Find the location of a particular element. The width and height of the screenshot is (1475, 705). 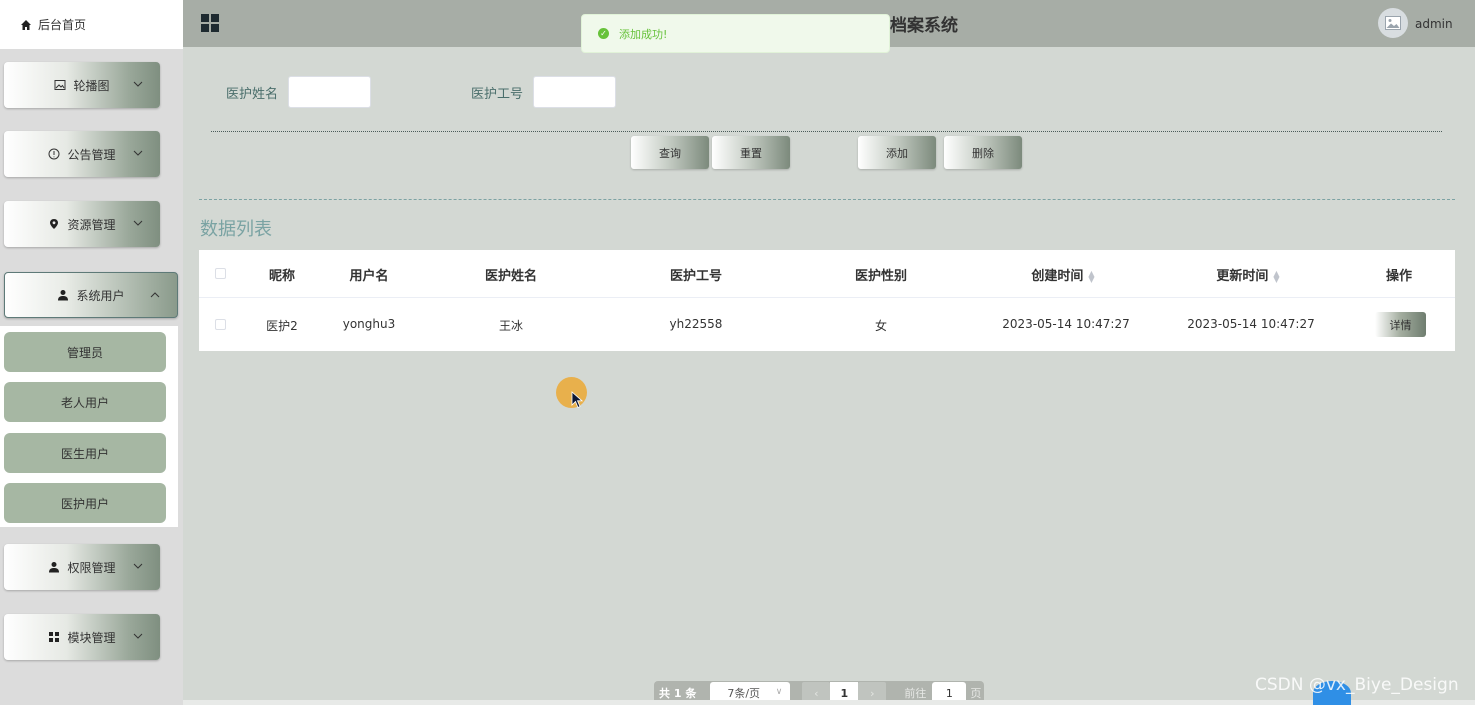

query-button: 查询 is located at coordinates (670, 152).